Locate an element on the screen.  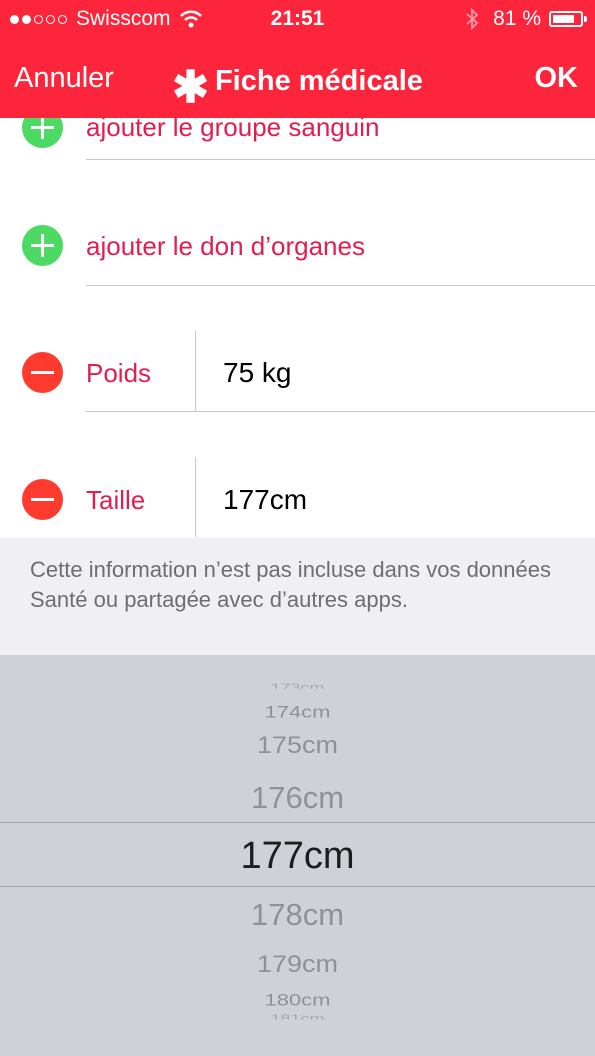
page-title-text: Fiche médicale is located at coordinates (318, 81).